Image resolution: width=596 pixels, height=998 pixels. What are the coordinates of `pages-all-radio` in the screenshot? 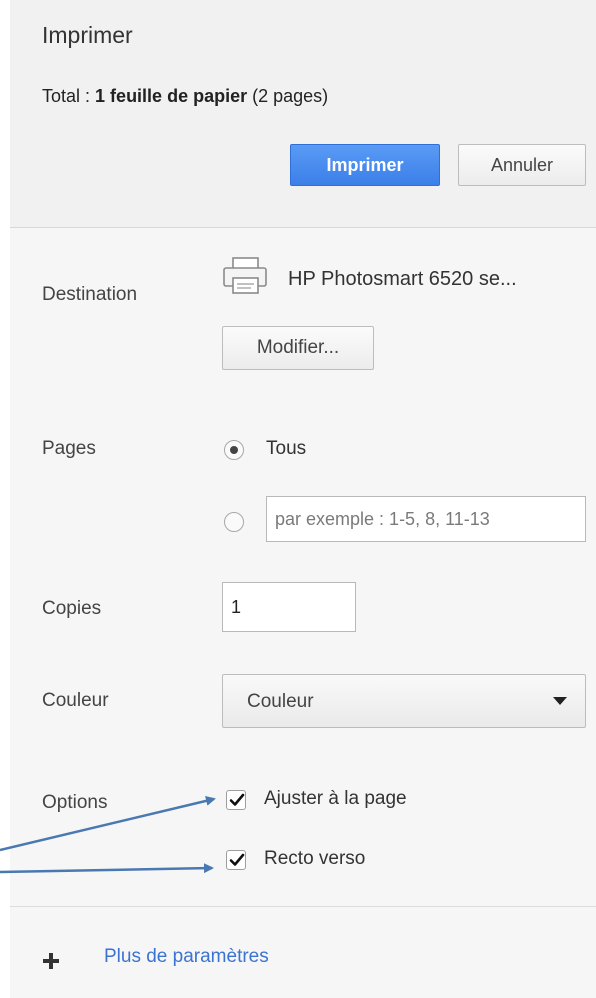 It's located at (234, 450).